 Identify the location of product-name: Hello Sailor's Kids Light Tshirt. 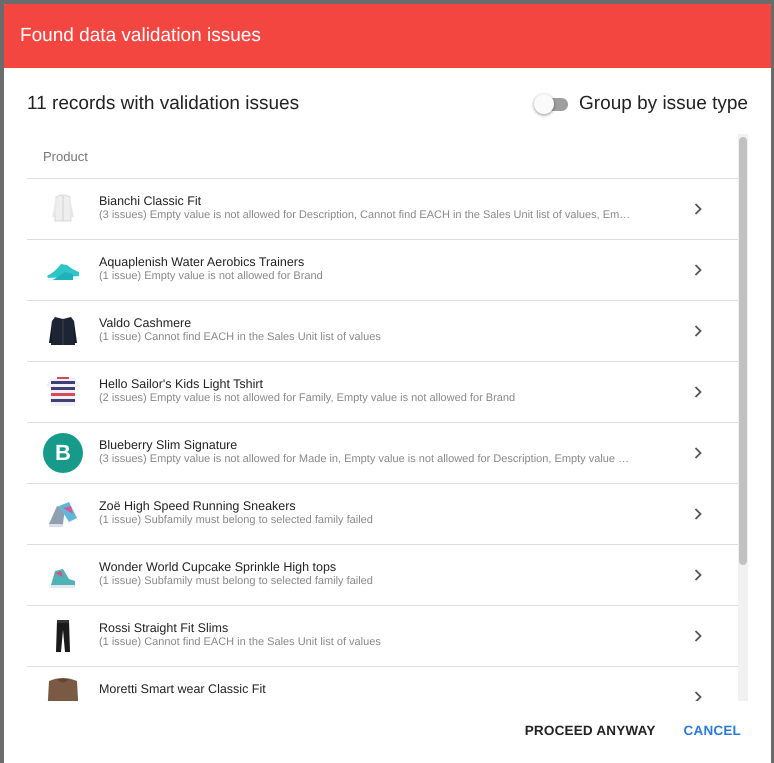
(181, 384).